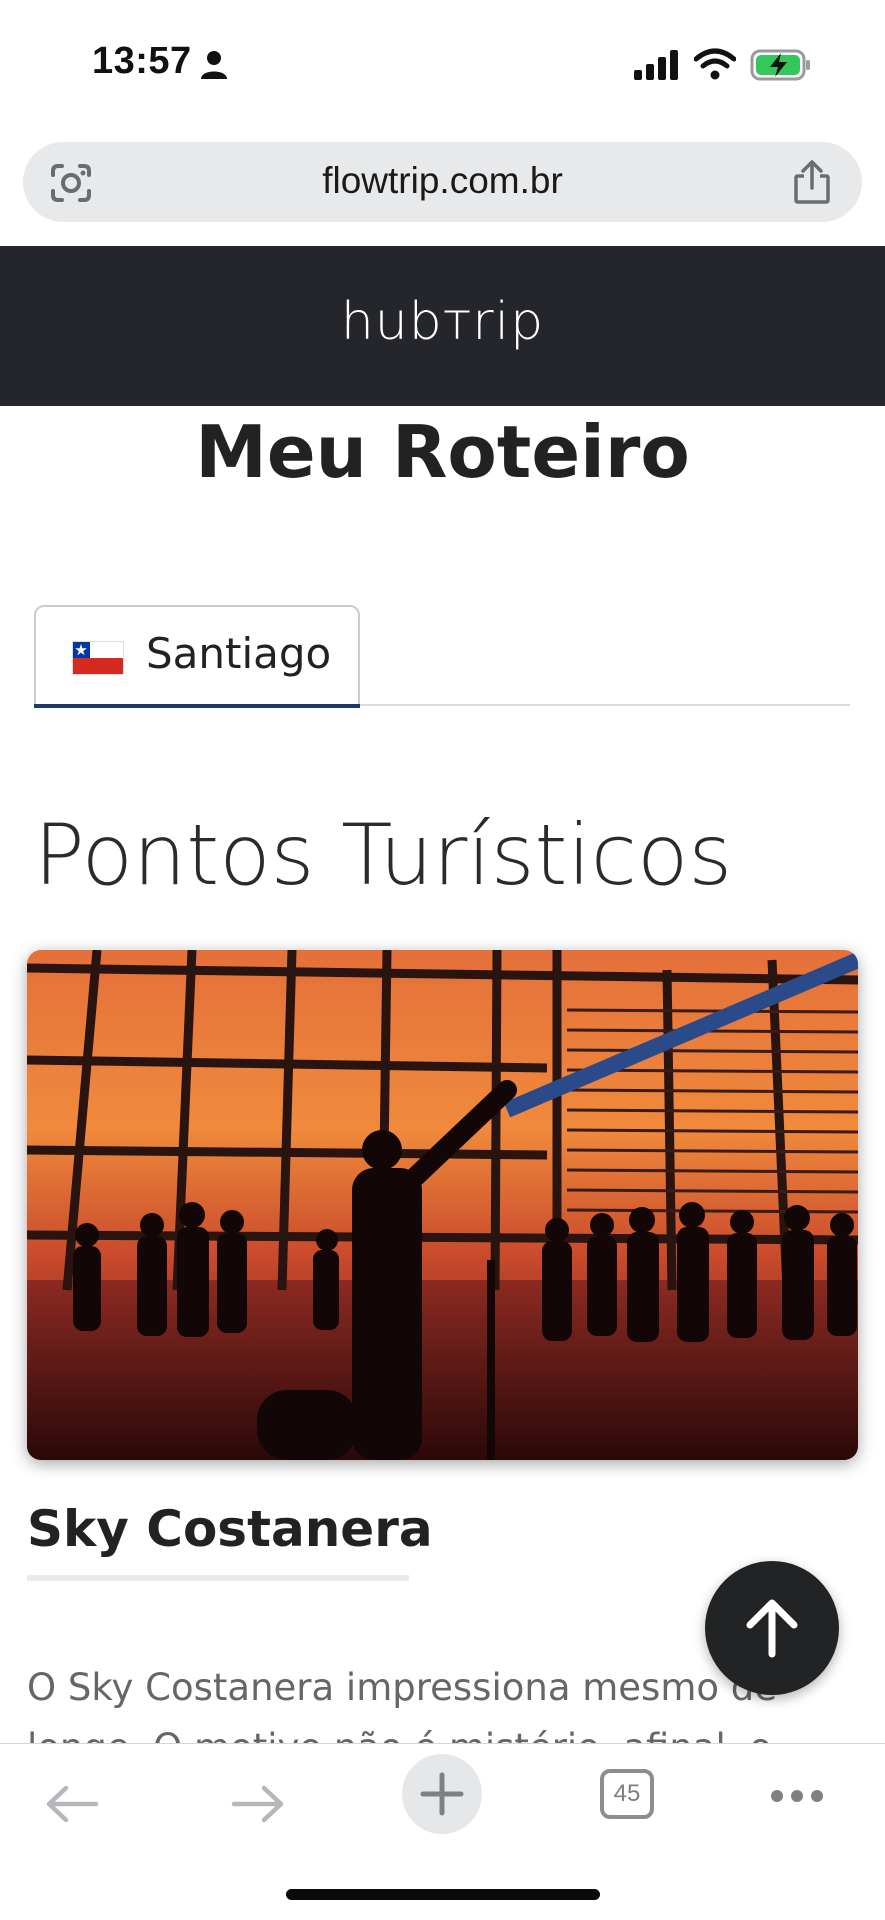 Image resolution: width=885 pixels, height=1920 pixels. Describe the element at coordinates (781, 67) in the screenshot. I see `battery-charging-icon` at that location.